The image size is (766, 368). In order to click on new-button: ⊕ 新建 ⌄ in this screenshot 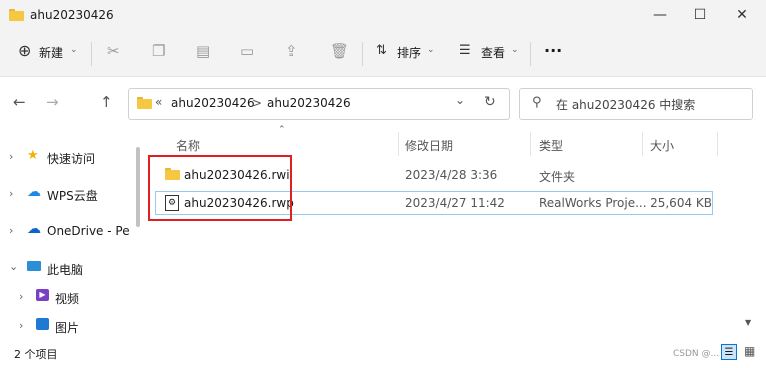, I will do `click(47, 54)`.